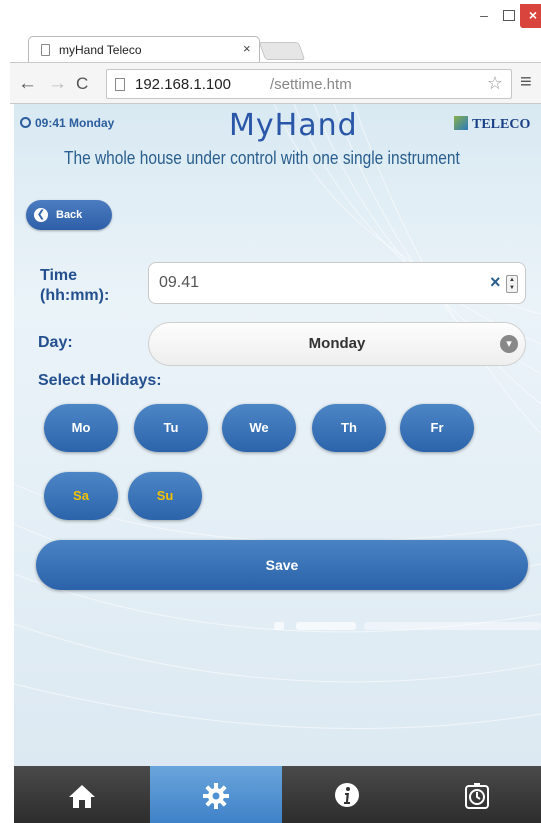  I want to click on day-select: Monday, so click(337, 344).